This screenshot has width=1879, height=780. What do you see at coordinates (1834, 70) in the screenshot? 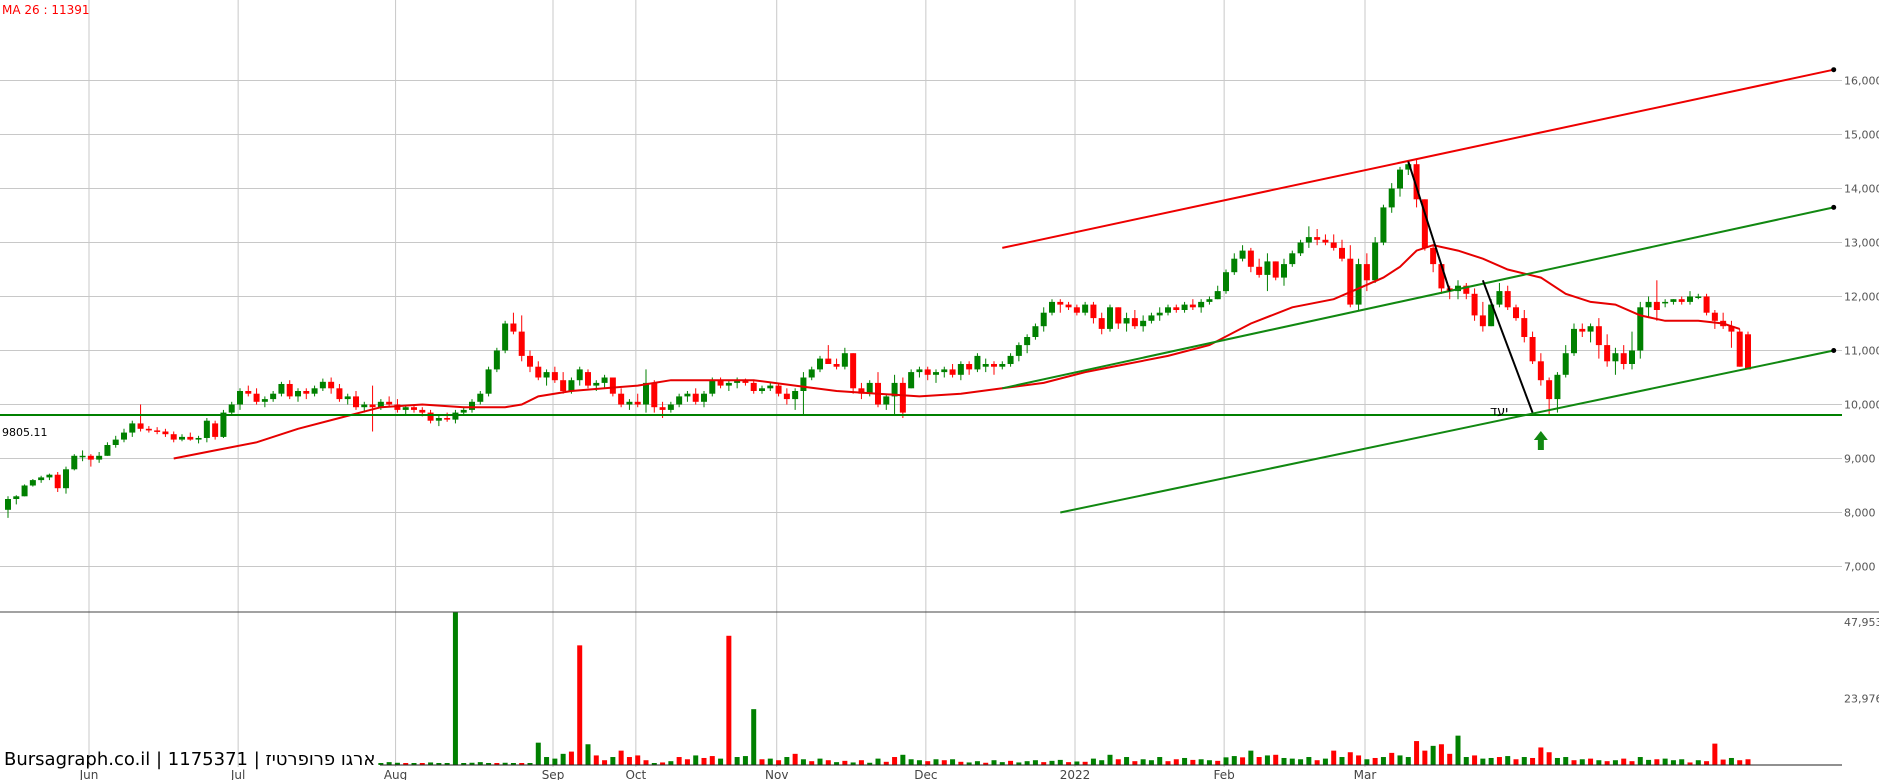
I see `trend-line-endpoint` at bounding box center [1834, 70].